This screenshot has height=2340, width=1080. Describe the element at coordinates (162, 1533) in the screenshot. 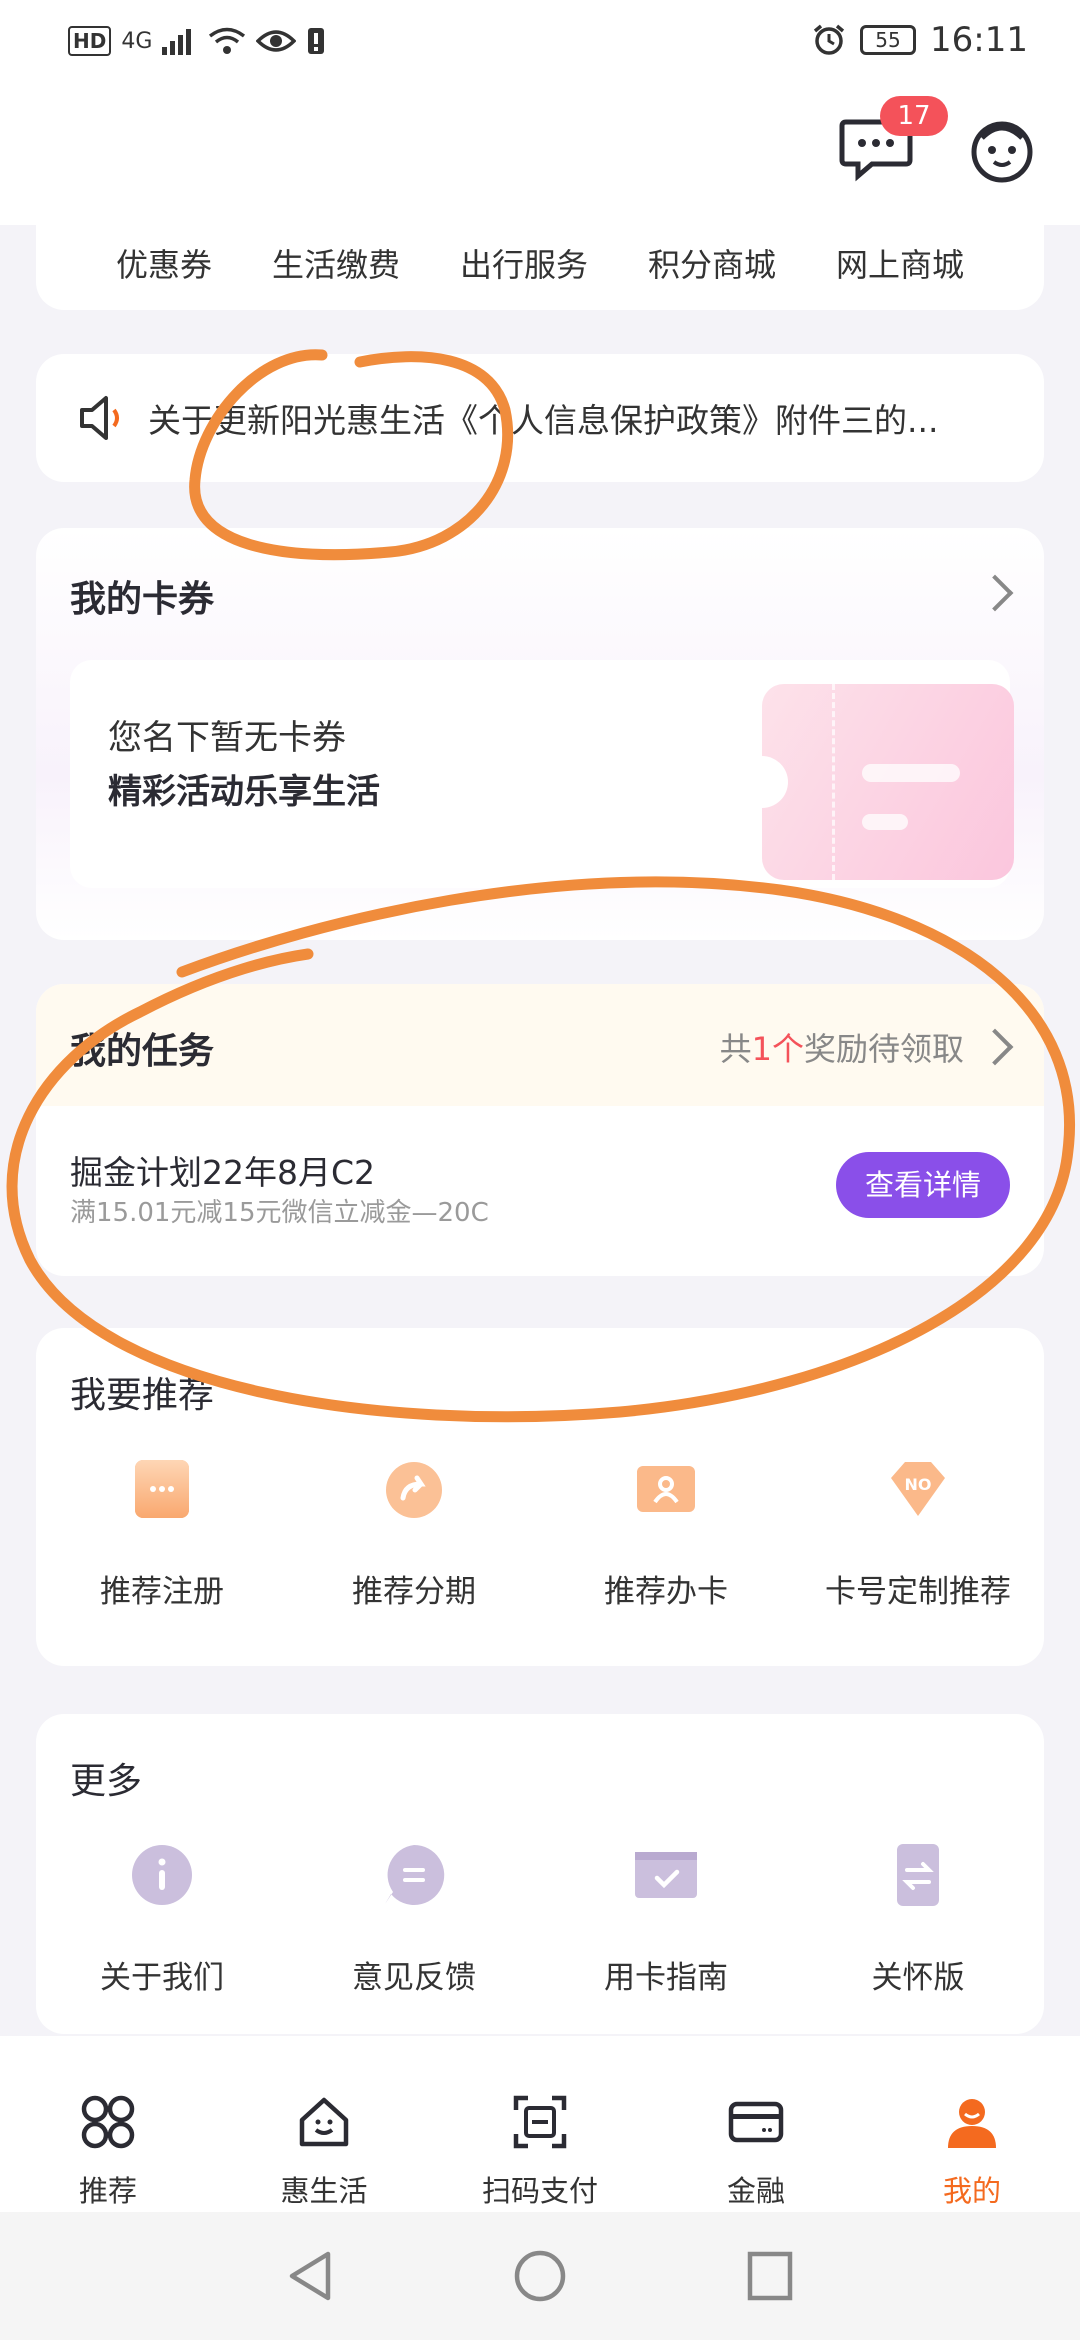

I see `recommend-register: 推荐注册` at that location.